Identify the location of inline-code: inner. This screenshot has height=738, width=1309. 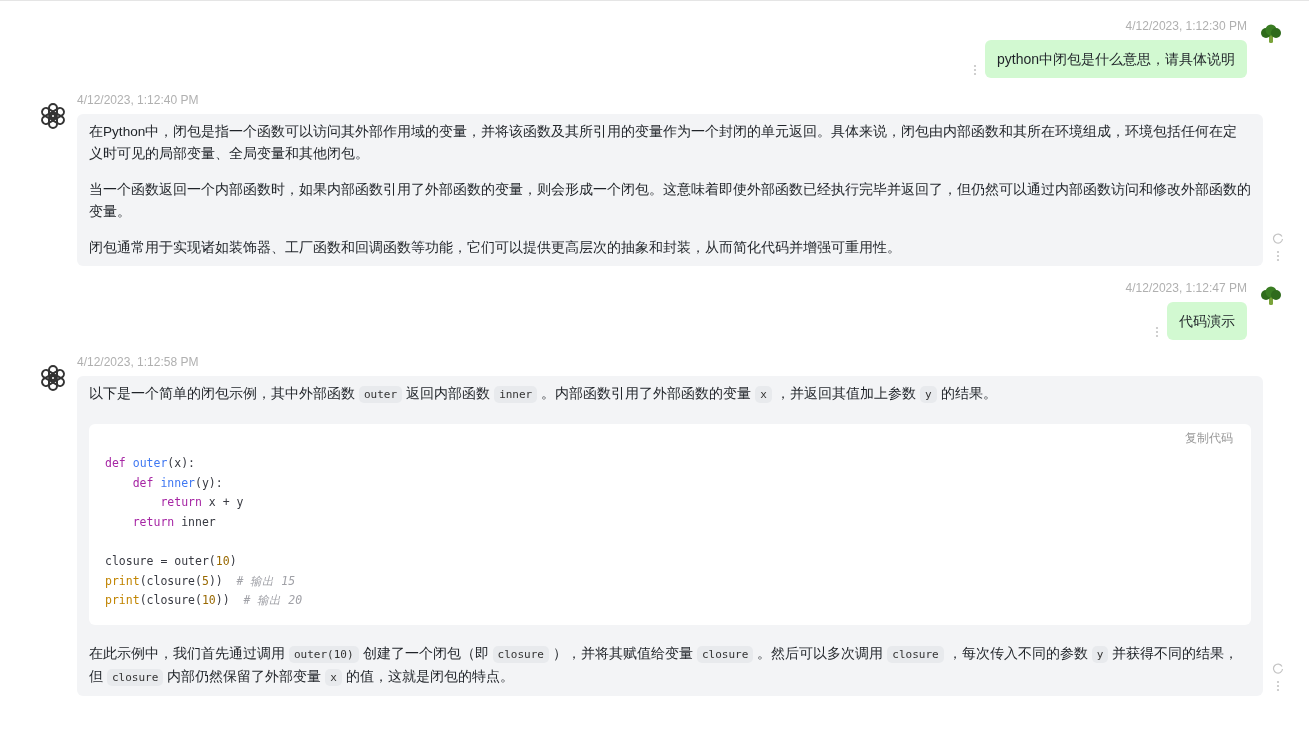
(516, 394).